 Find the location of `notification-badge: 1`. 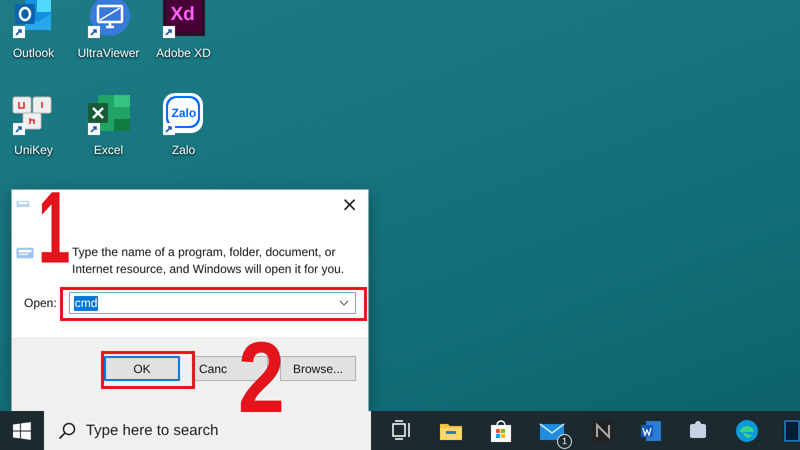

notification-badge: 1 is located at coordinates (564, 441).